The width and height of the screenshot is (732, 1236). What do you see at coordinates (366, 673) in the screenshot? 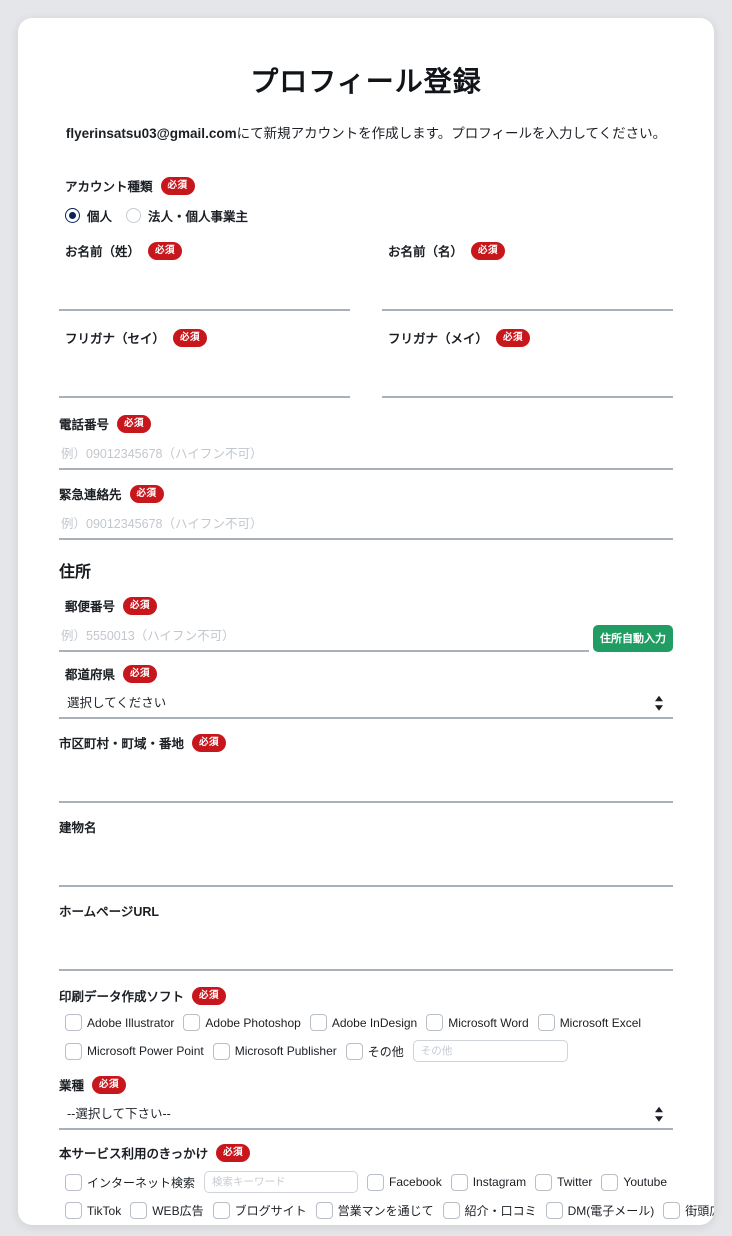
I see `label-prefecture: 都道府県 必須` at bounding box center [366, 673].